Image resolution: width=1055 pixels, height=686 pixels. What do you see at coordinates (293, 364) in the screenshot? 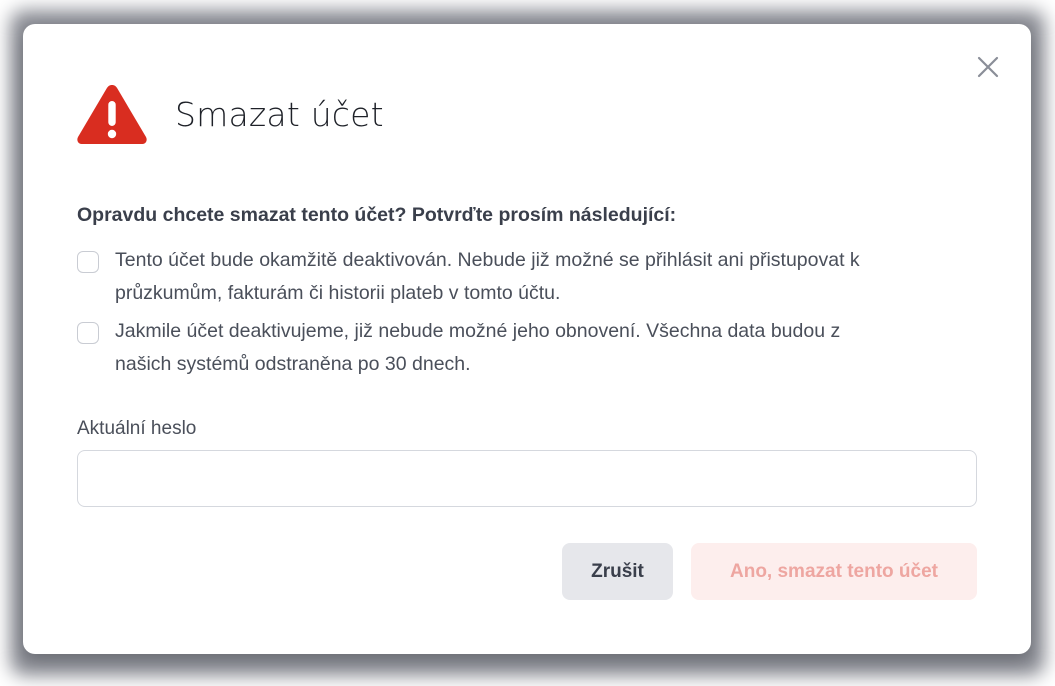
I see `confirmation-label-2-line2: našich systémů odstraněna po 30 dnech.` at bounding box center [293, 364].